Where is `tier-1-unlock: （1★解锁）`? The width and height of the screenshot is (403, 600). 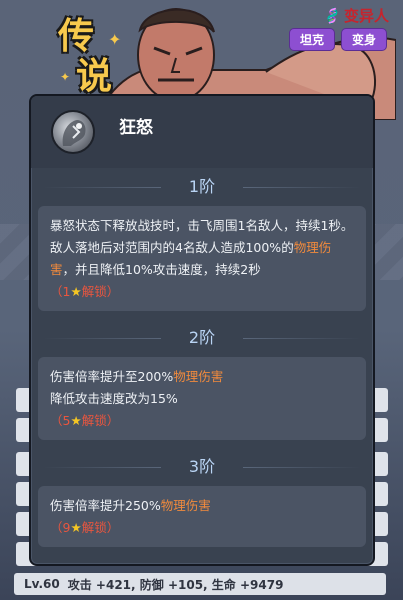 tier-1-unlock: （1★解锁） is located at coordinates (202, 292).